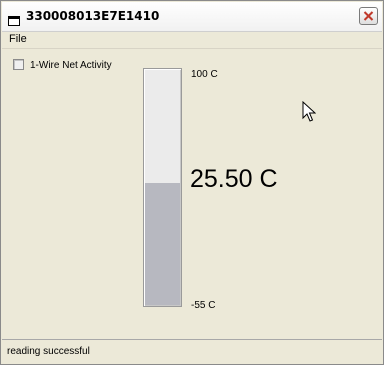 This screenshot has width=384, height=365. Describe the element at coordinates (309, 113) in the screenshot. I see `mouse-pointer-icon` at that location.